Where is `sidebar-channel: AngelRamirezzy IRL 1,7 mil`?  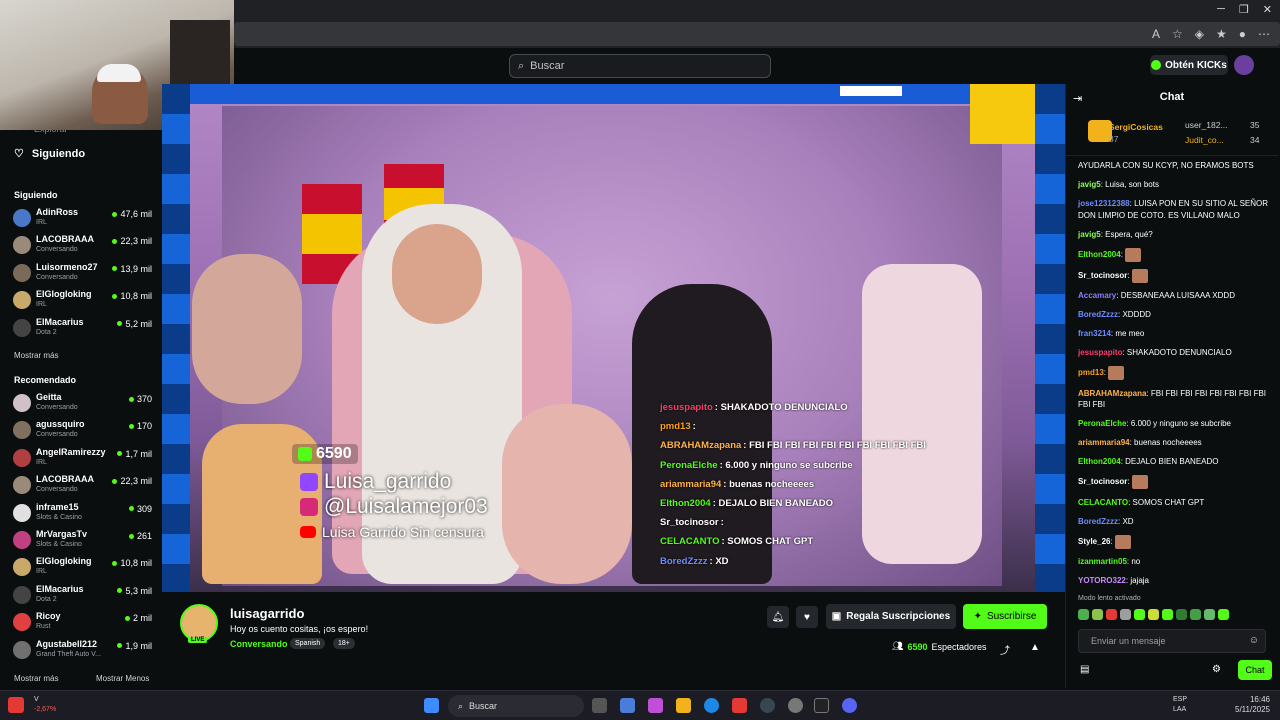 sidebar-channel: AngelRamirezzy IRL 1,7 mil is located at coordinates (81, 458).